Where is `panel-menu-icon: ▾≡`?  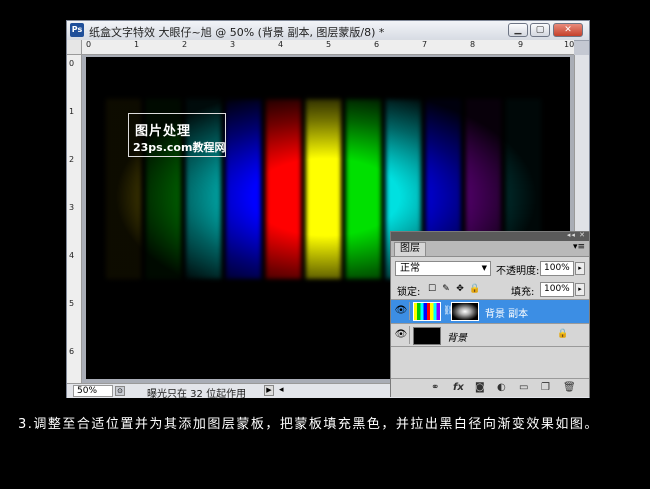 panel-menu-icon: ▾≡ is located at coordinates (579, 247).